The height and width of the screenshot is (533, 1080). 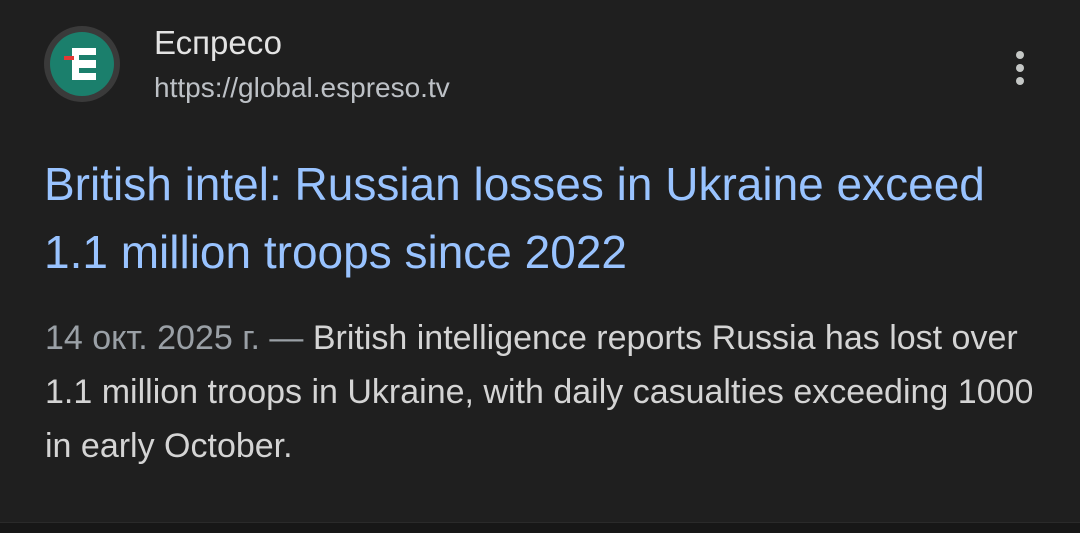 What do you see at coordinates (302, 88) in the screenshot?
I see `source-url: https://global.espreso.tv` at bounding box center [302, 88].